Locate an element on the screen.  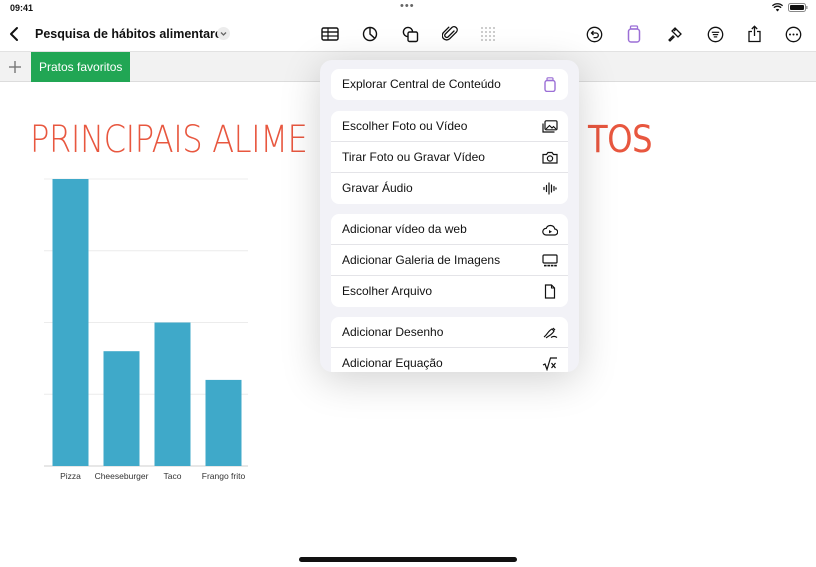
insert-grid-button is located at coordinates (488, 34).